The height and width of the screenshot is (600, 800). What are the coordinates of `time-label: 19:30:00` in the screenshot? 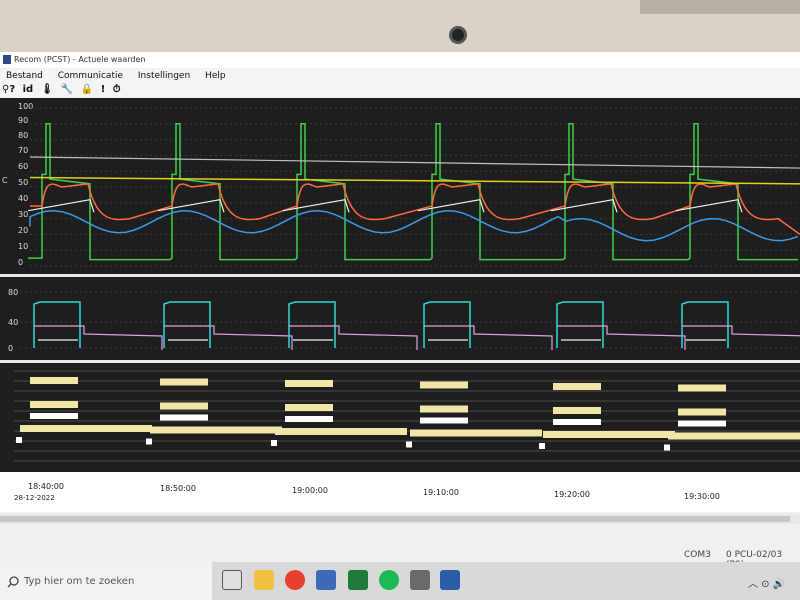 It's located at (702, 496).